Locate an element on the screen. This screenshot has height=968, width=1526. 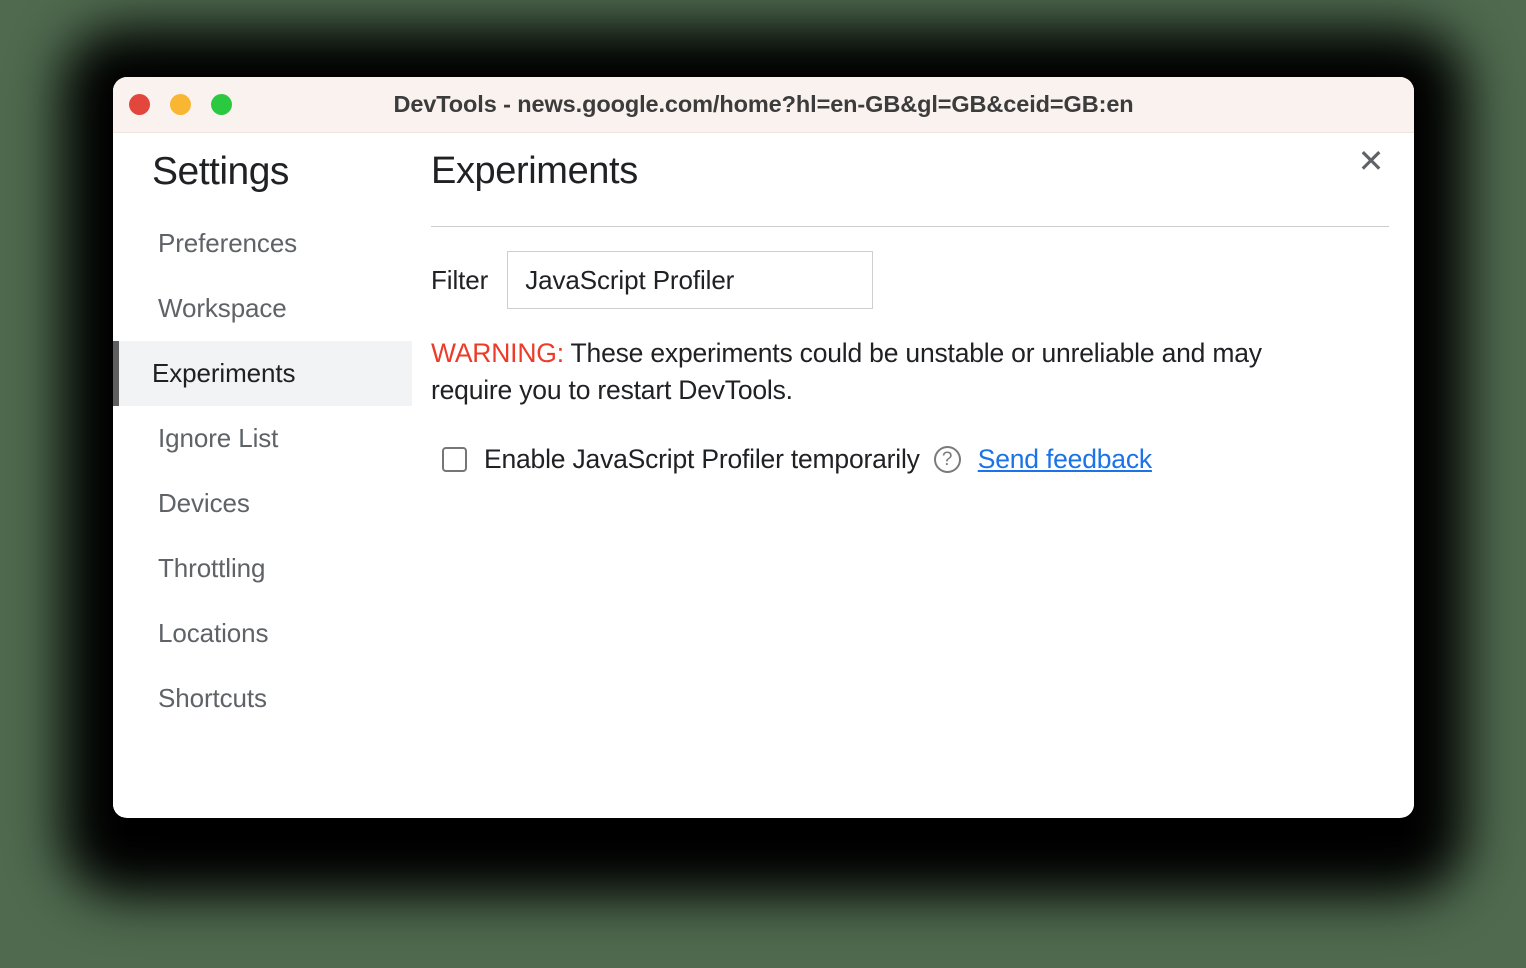
sidebar-item-throttling: Throttling is located at coordinates (262, 568).